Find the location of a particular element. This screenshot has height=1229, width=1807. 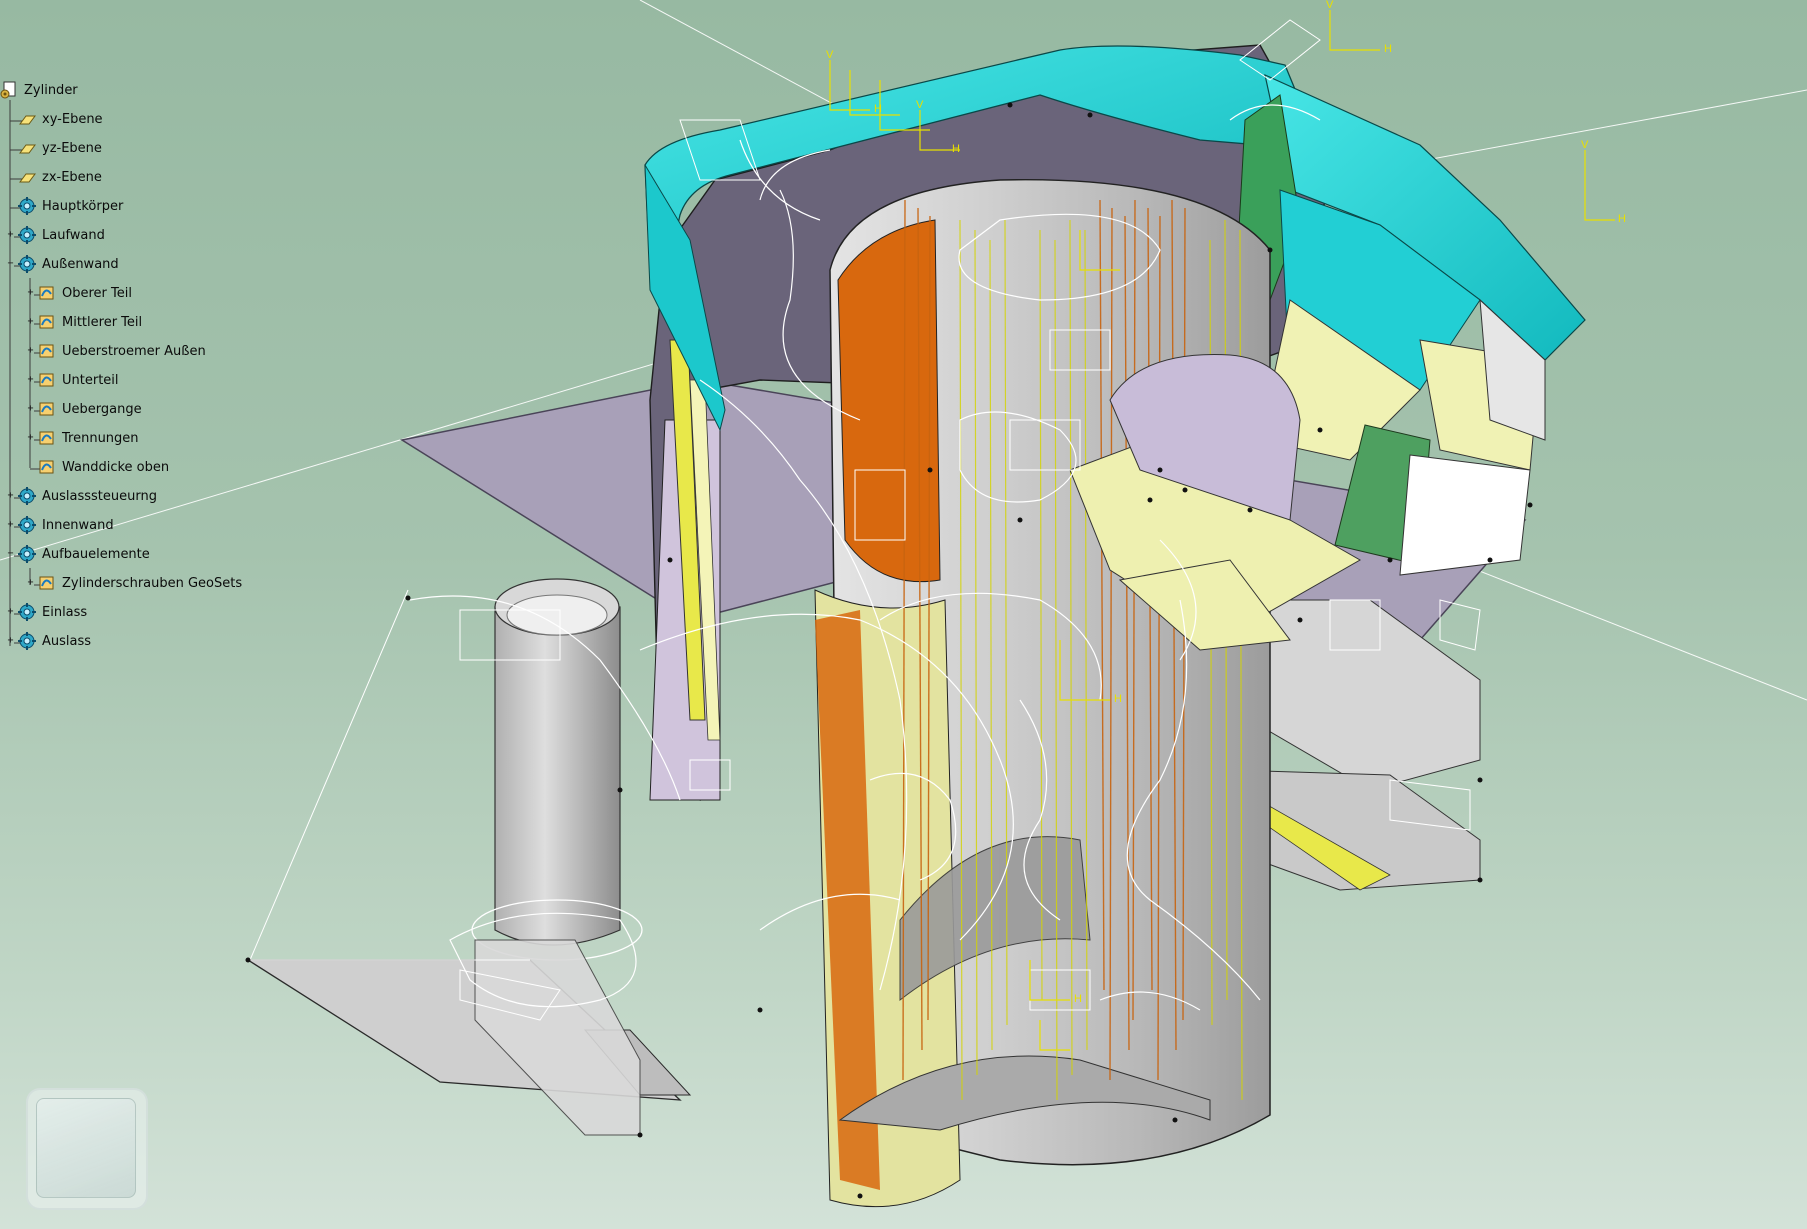

tree-node: + Innenwand is located at coordinates (60, 525).